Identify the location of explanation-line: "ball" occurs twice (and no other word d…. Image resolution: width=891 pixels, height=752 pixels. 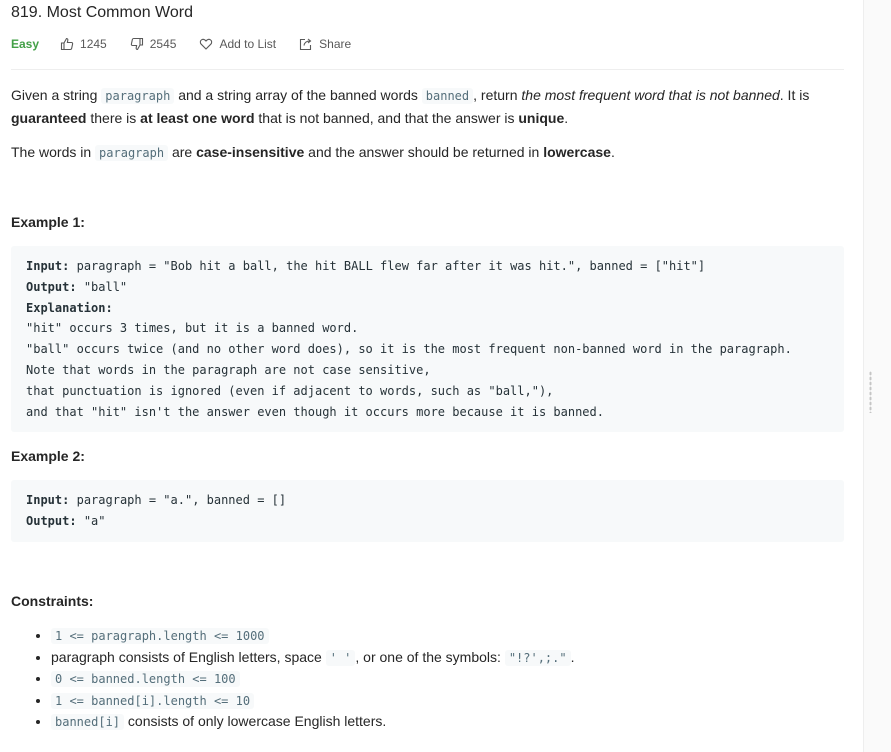
(409, 349).